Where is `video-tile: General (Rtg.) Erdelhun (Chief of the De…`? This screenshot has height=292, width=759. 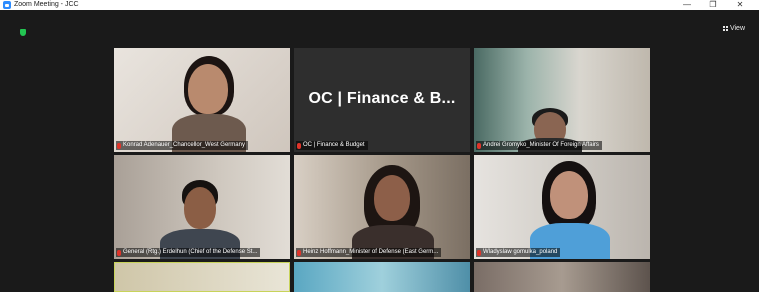 video-tile: General (Rtg.) Erdelhun (Chief of the De… is located at coordinates (202, 207).